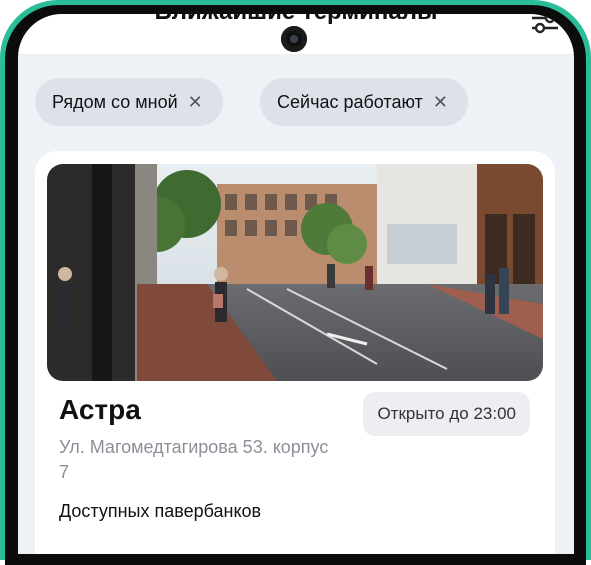 This screenshot has width=591, height=565. Describe the element at coordinates (294, 39) in the screenshot. I see `camera-icon` at that location.